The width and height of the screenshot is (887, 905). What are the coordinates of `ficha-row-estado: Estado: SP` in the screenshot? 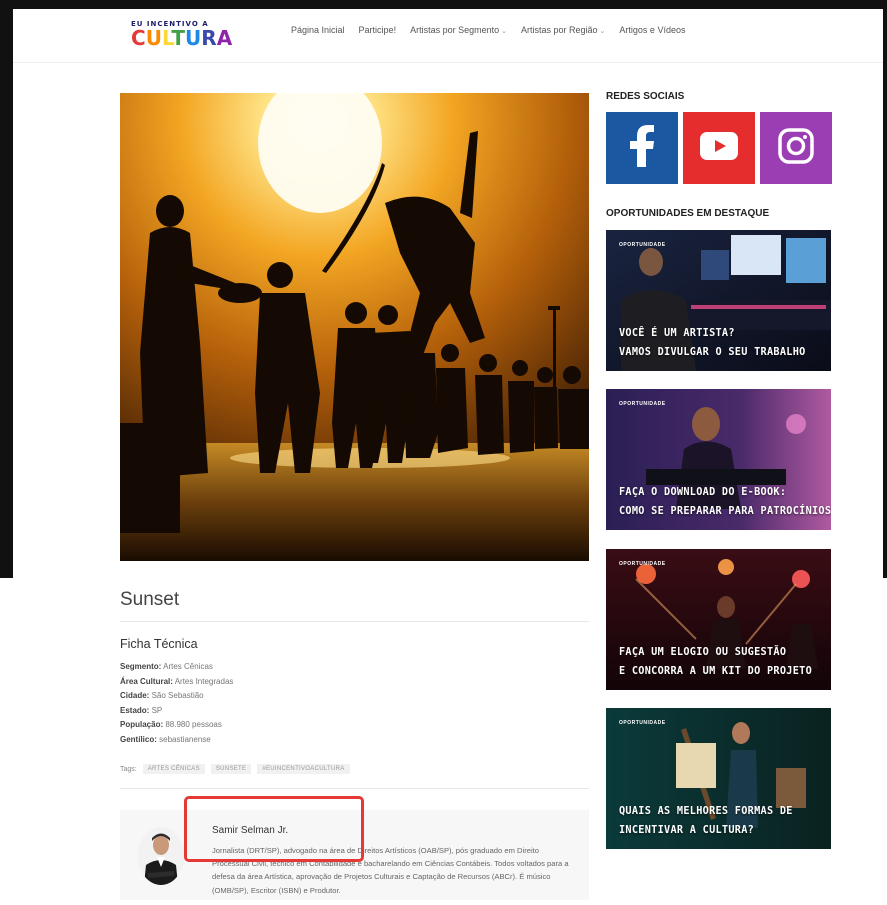 It's located at (141, 710).